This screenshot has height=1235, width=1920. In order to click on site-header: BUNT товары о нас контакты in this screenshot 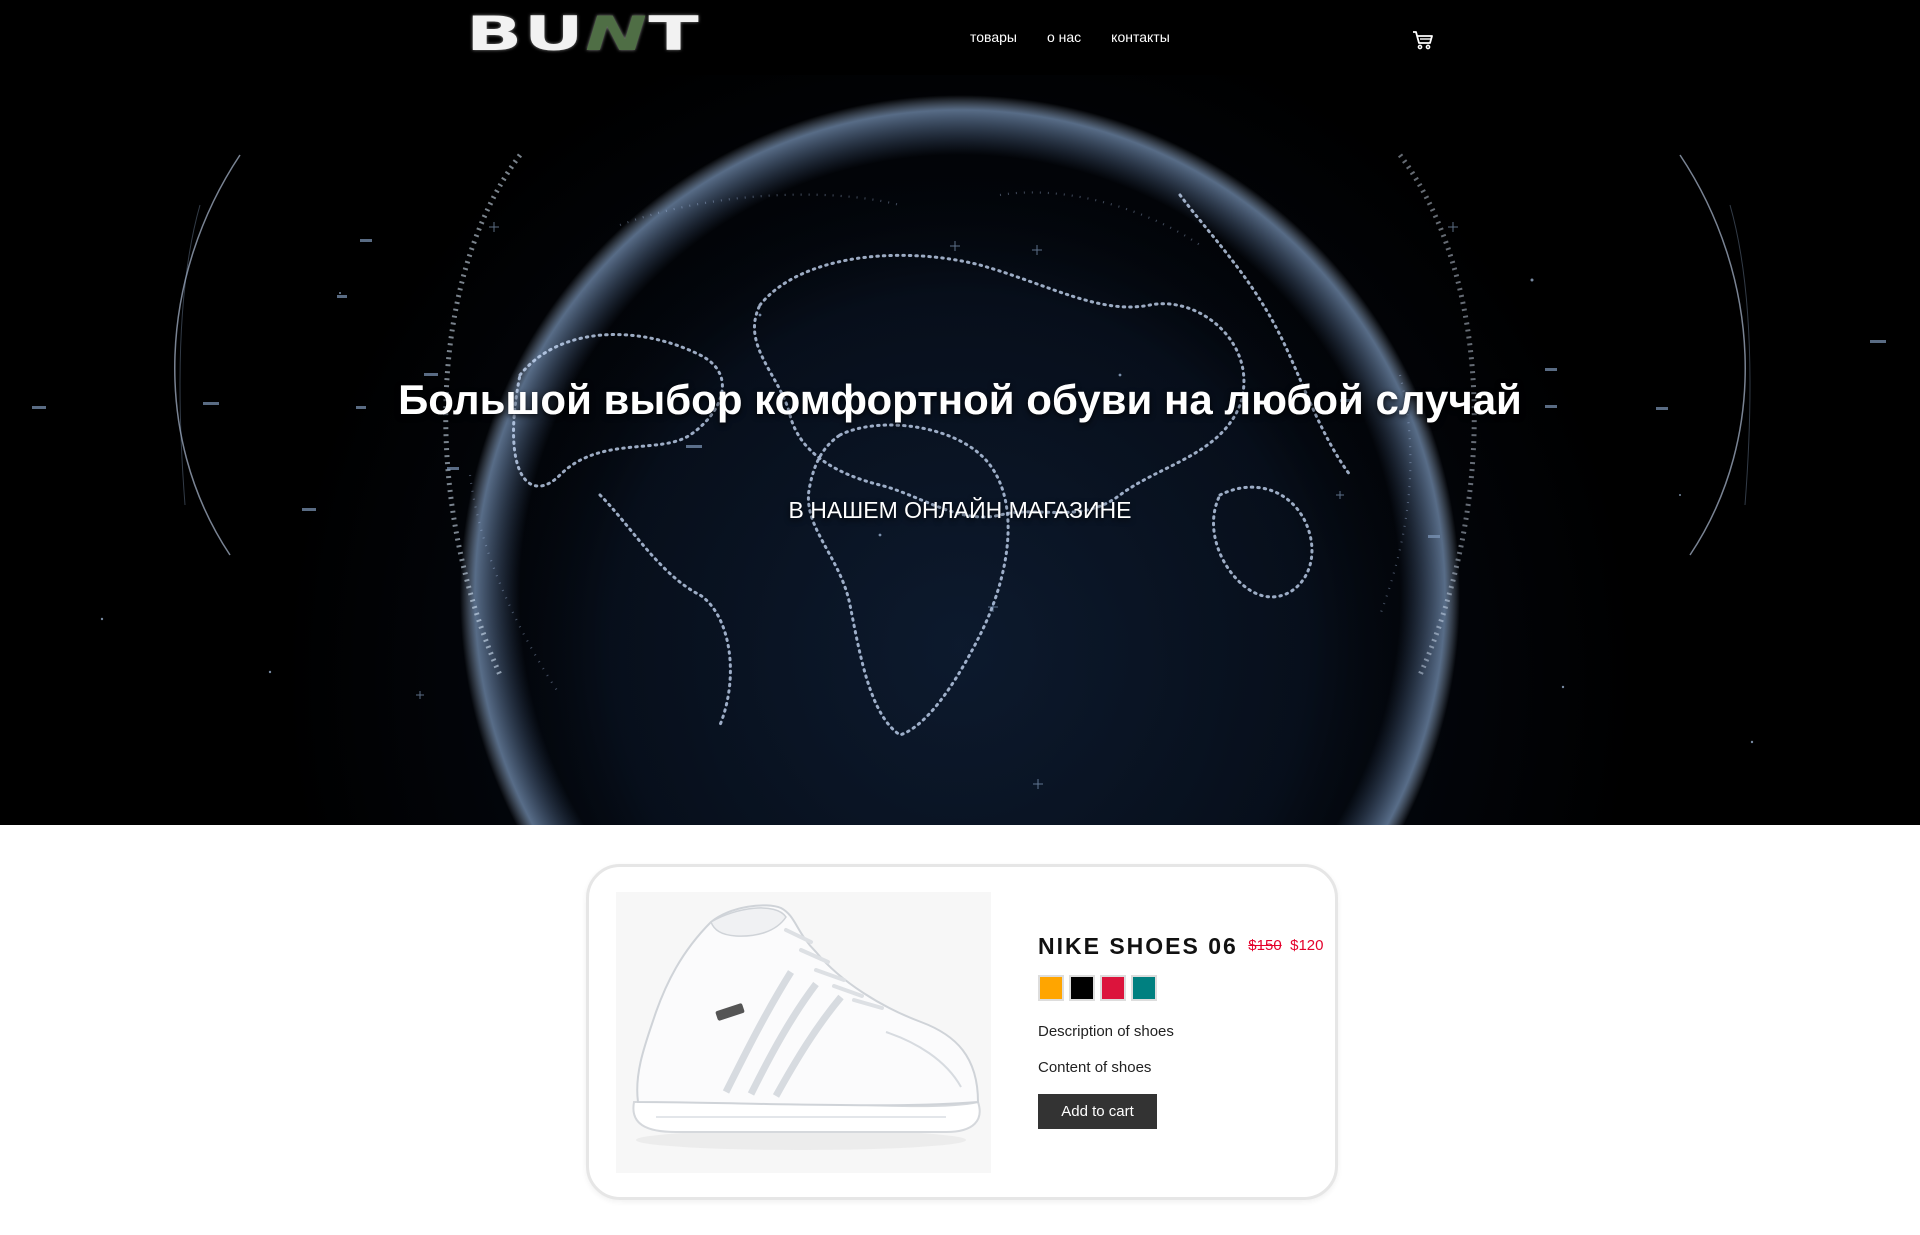, I will do `click(960, 37)`.